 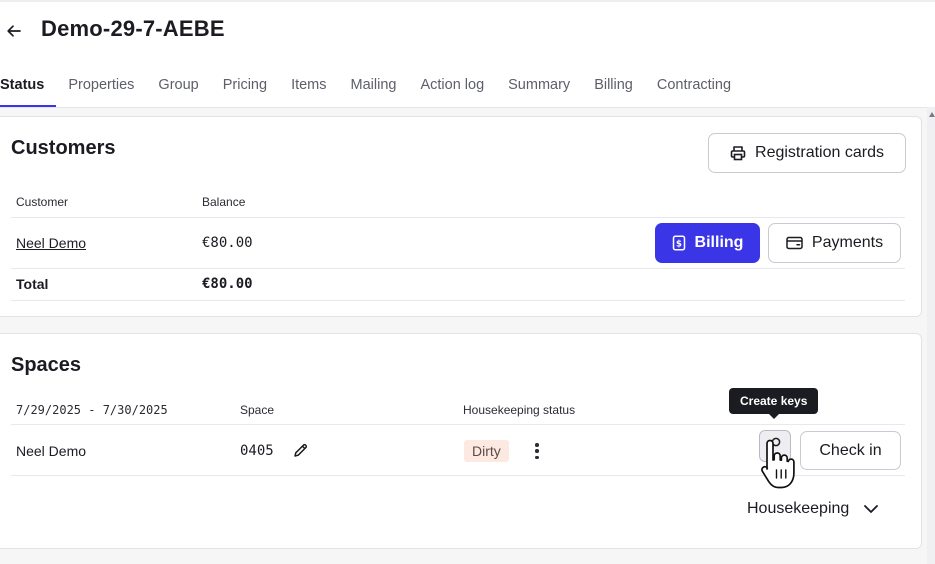 What do you see at coordinates (227, 243) in the screenshot?
I see `customer-balance: €80.00` at bounding box center [227, 243].